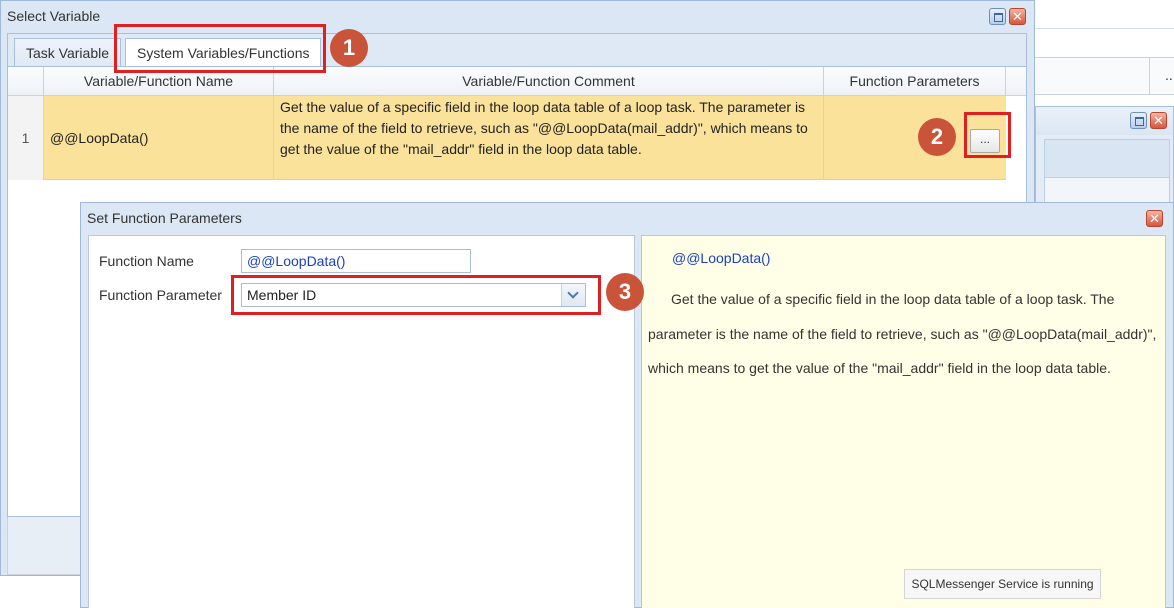  I want to click on highlight-system-variables-tab, so click(220, 48).